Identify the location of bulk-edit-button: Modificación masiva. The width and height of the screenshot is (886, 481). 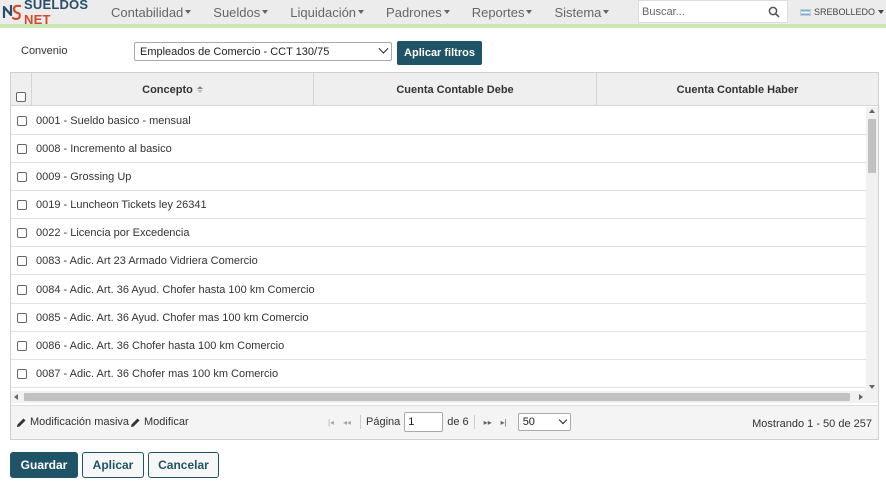
(72, 422).